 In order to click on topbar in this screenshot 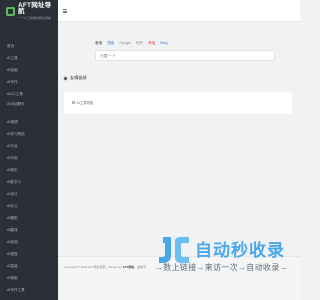, I will do `click(179, 11)`.